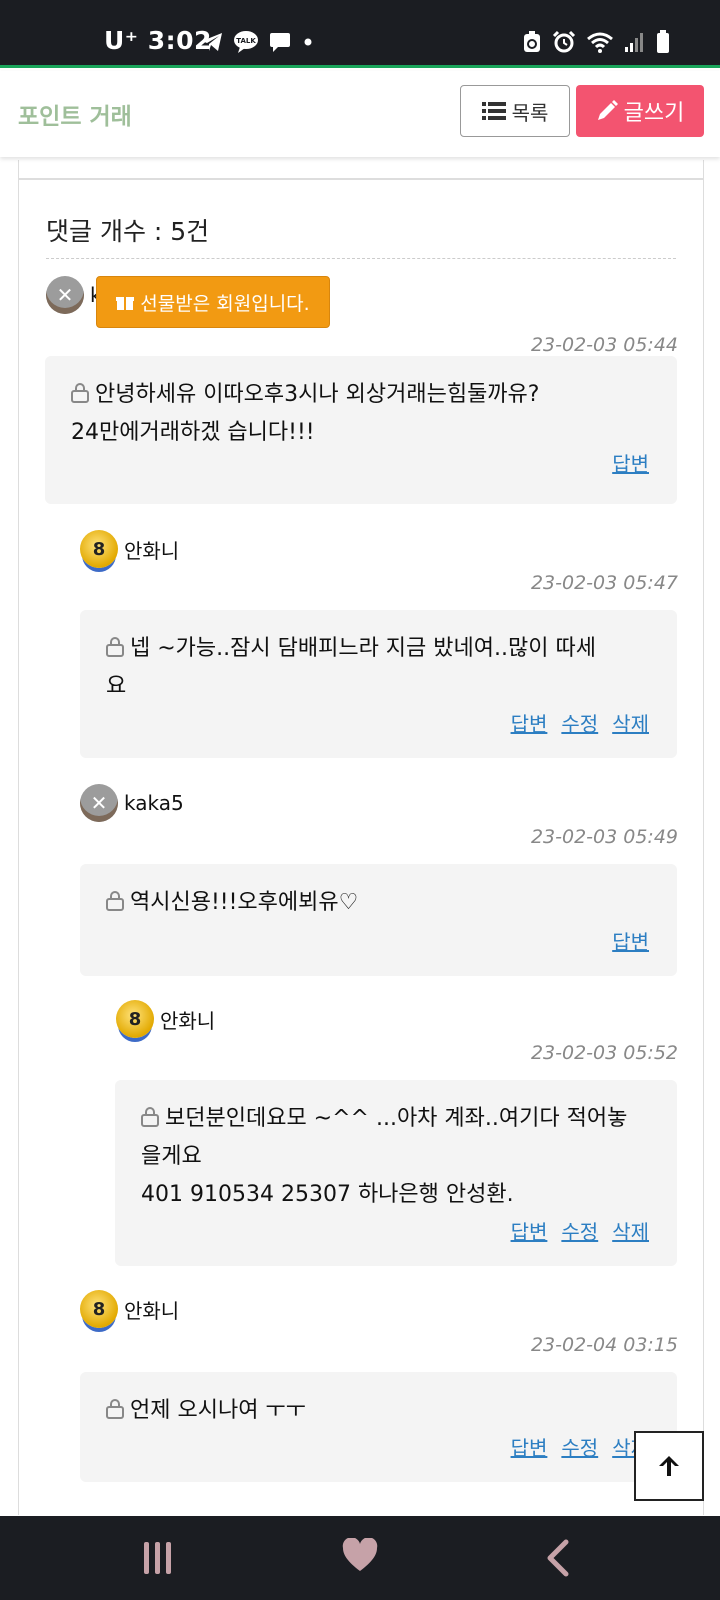 This screenshot has height=1600, width=720. I want to click on comment-box: 언제 오시나여 ㅜㅜ 답변 수정 삭제, so click(378, 1427).